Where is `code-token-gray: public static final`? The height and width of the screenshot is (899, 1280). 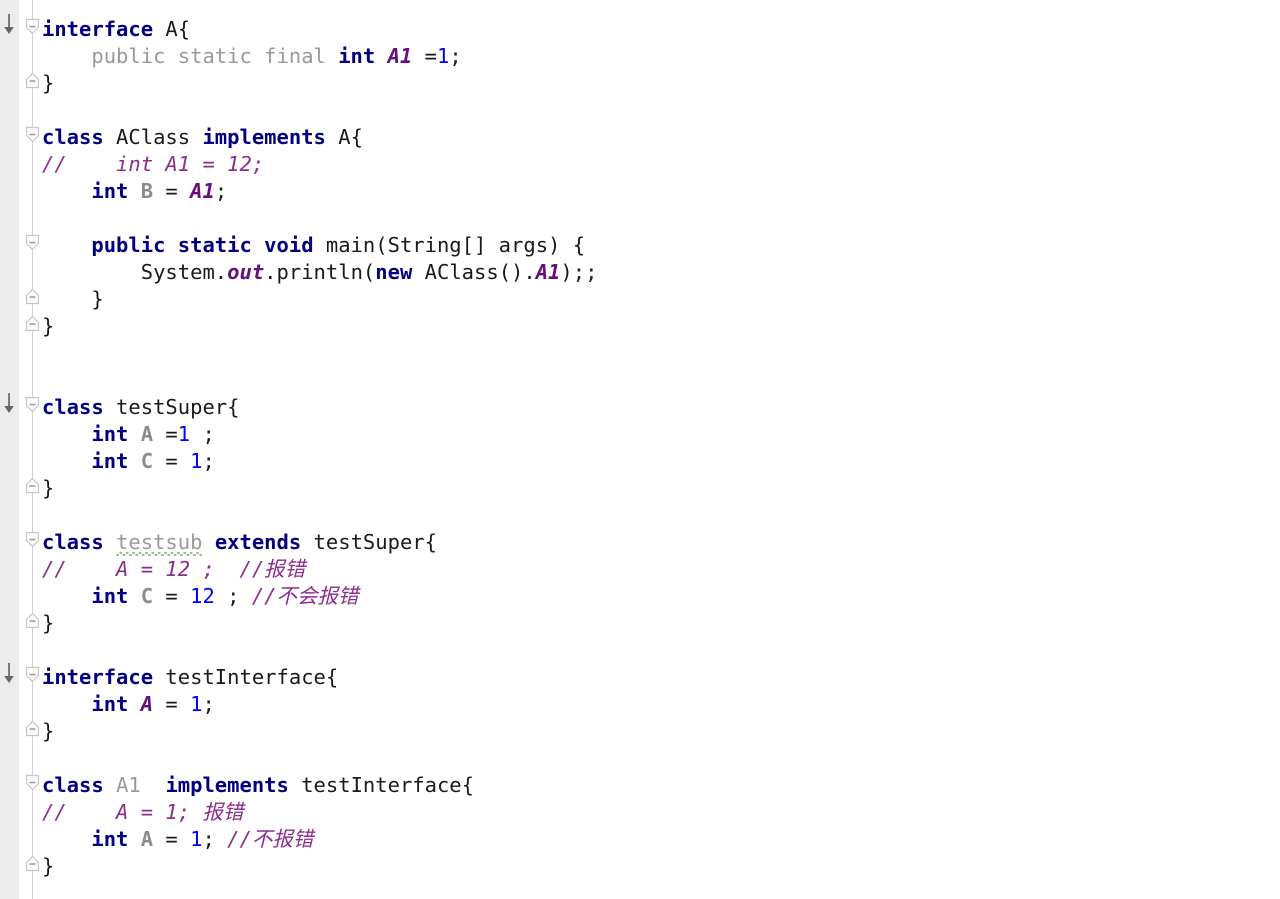 code-token-gray: public static final is located at coordinates (208, 56).